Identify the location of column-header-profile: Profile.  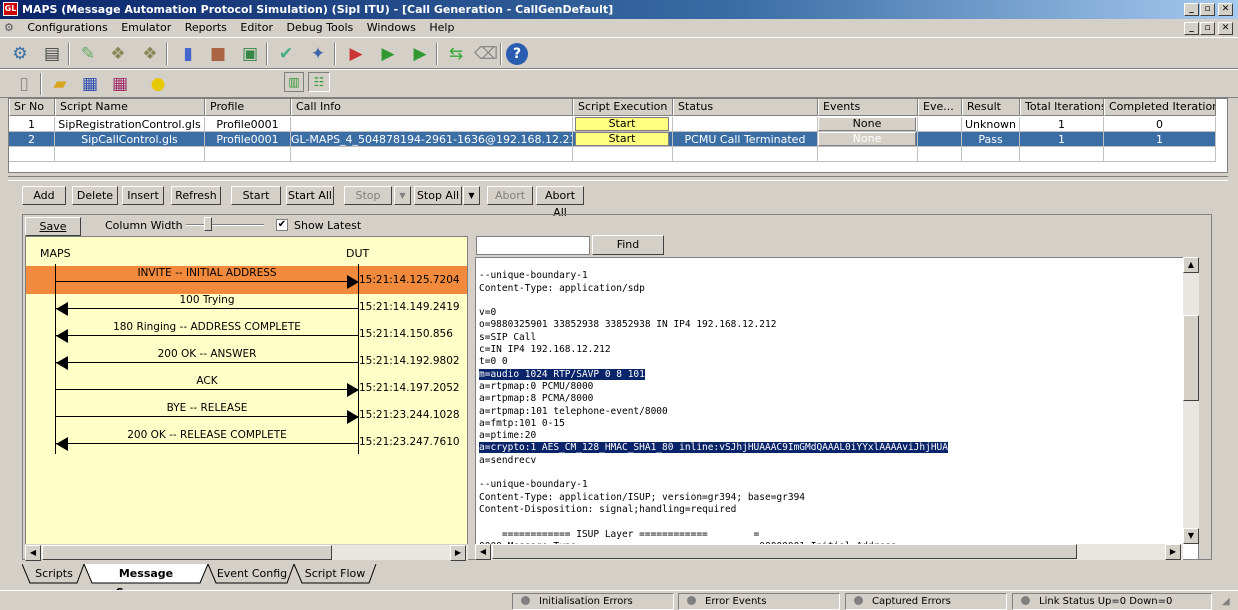
(248, 107).